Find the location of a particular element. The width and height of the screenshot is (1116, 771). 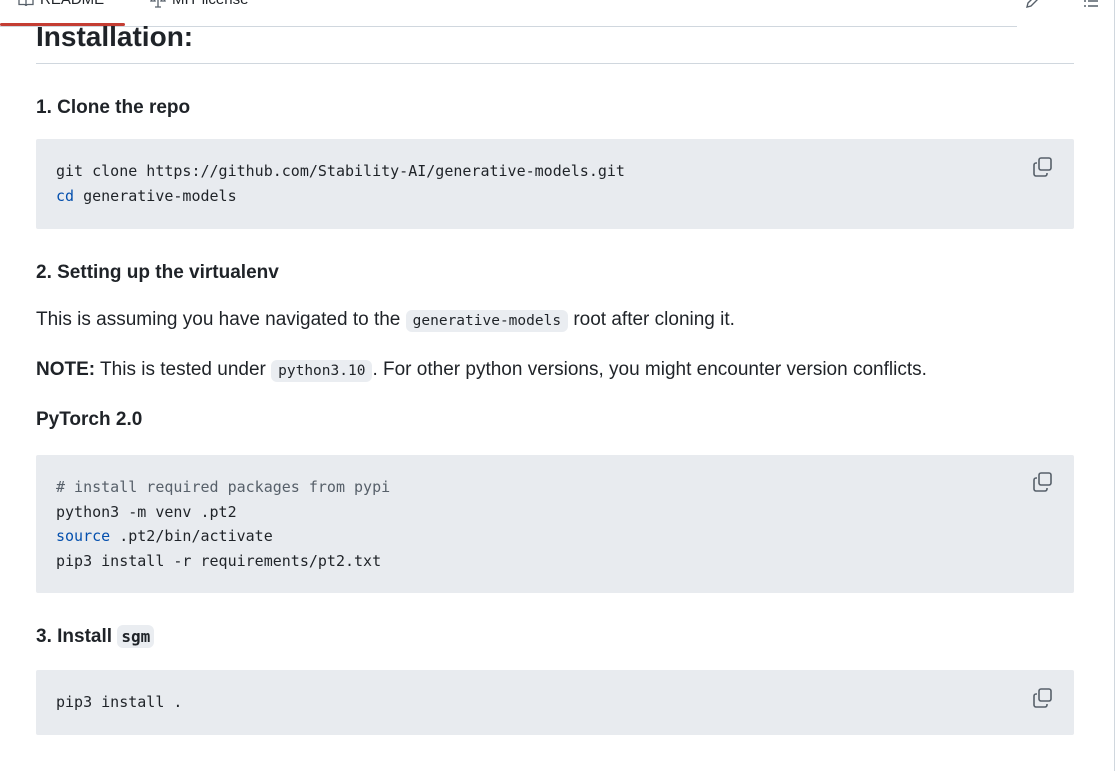

heading-setting-up-virtualenv: 2. Setting up the virtualenv is located at coordinates (157, 272).